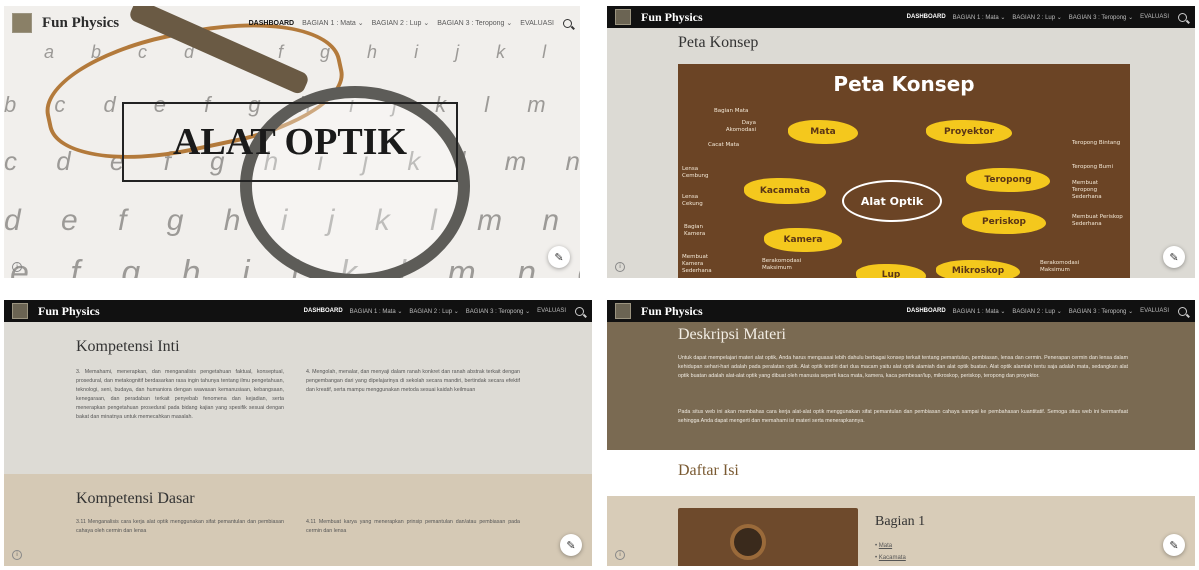  Describe the element at coordinates (135, 498) in the screenshot. I see `kompetensi-dasar-title: Kompetensi Dasar` at that location.